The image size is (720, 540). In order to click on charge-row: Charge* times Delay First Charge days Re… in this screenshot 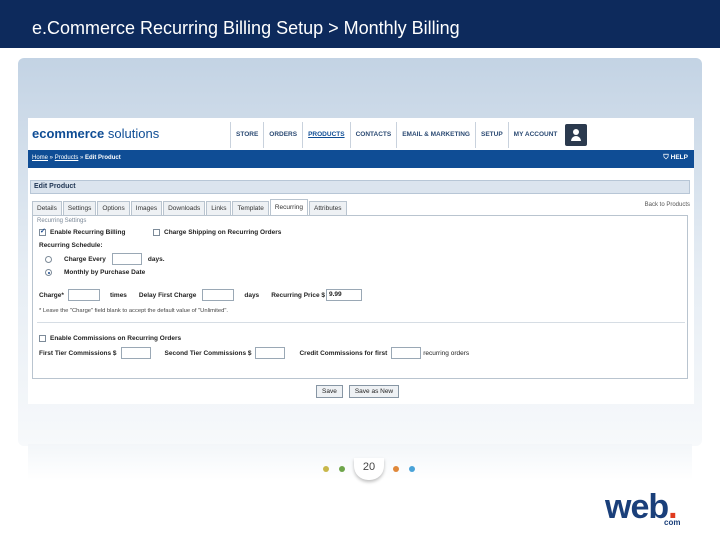, I will do `click(201, 295)`.